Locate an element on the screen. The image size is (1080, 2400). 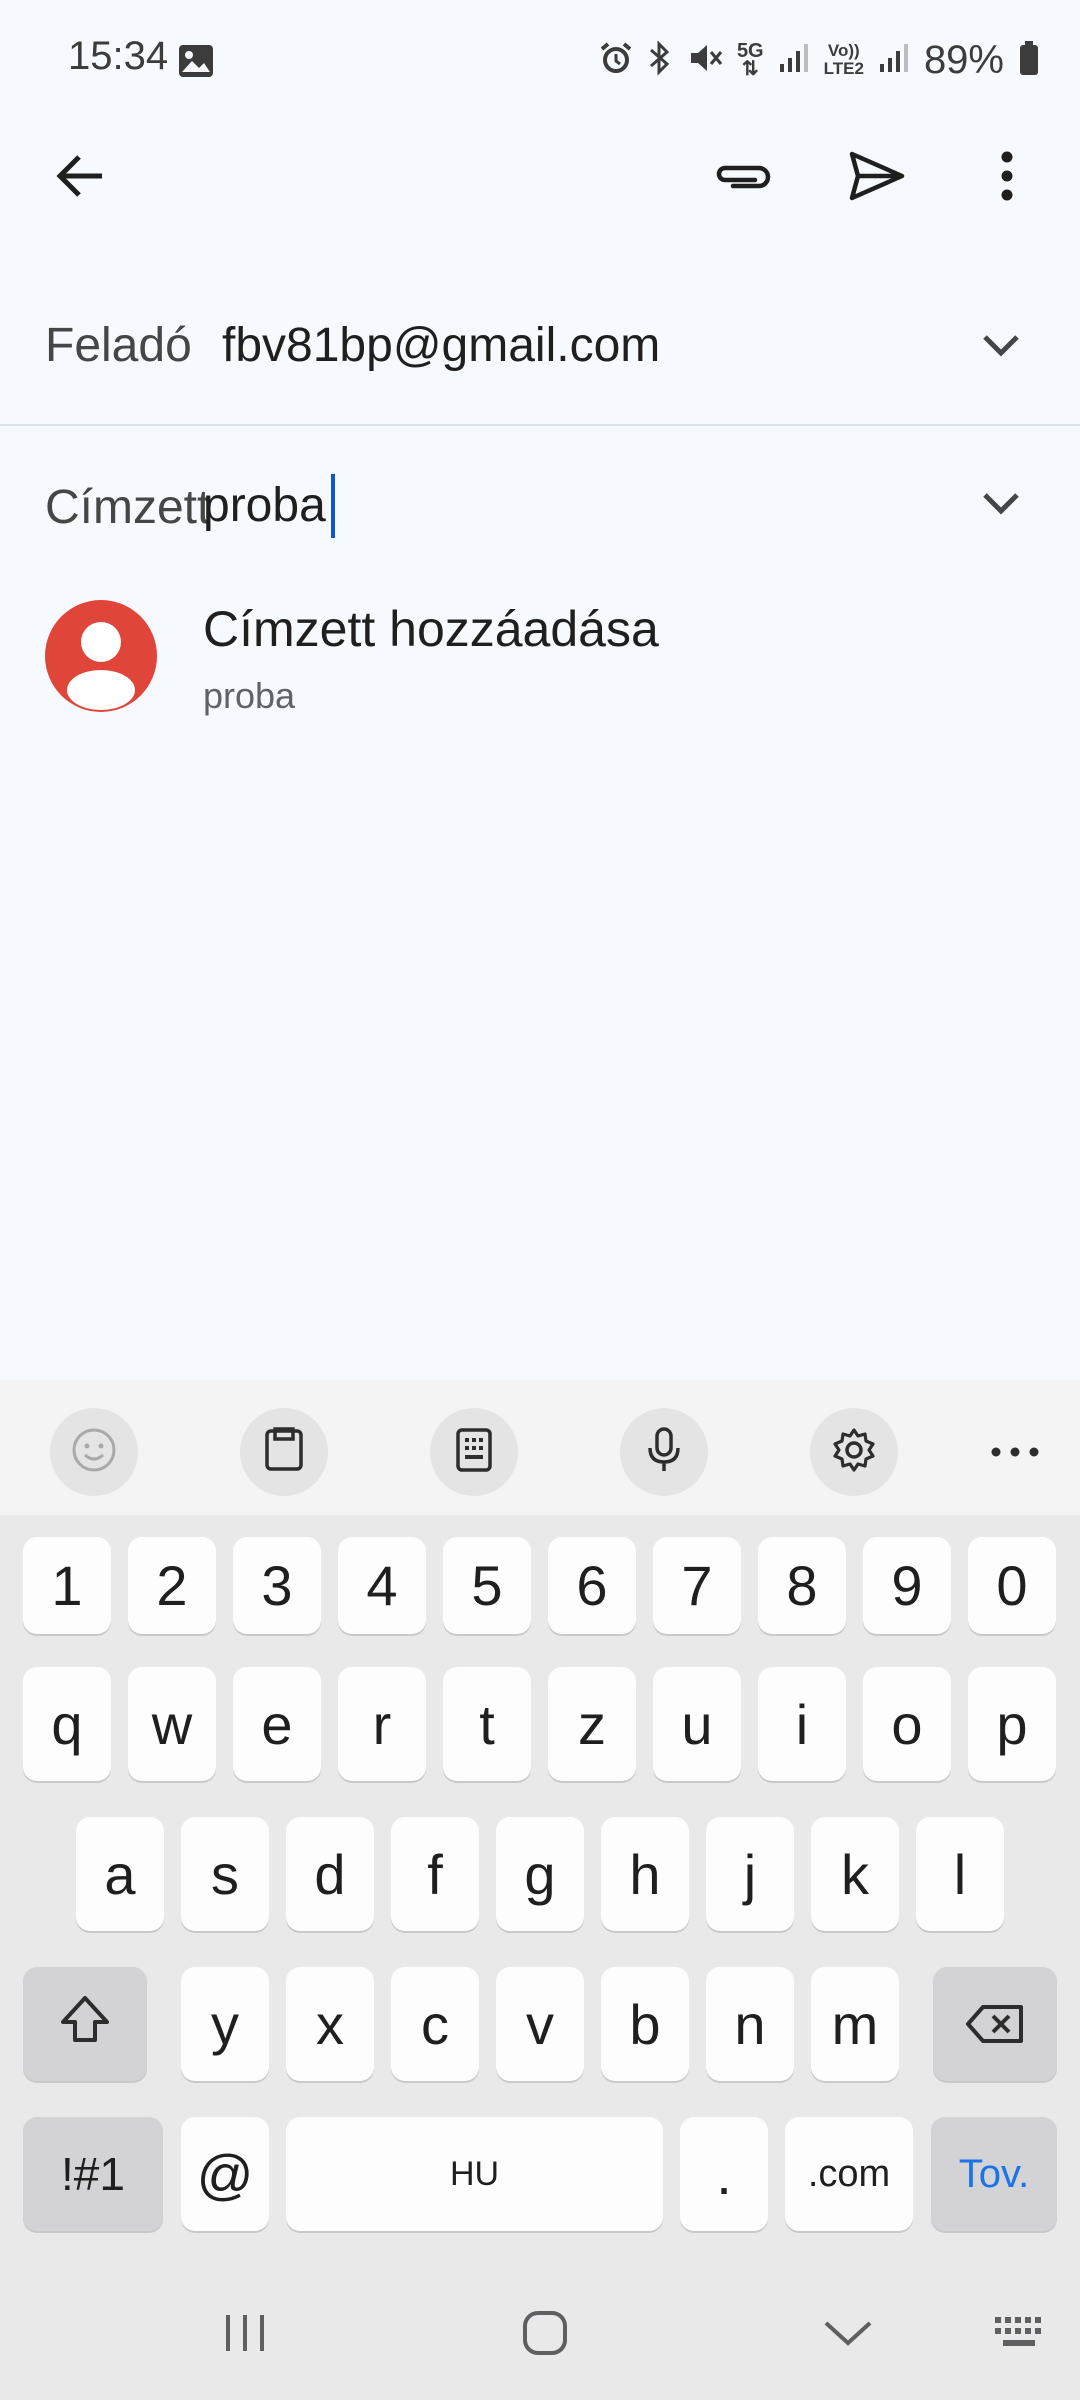
divider is located at coordinates (540, 425).